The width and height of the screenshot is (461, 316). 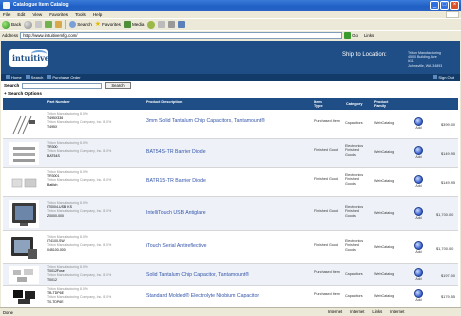 I want to click on capacitor-strip-icon, so click(x=23, y=124).